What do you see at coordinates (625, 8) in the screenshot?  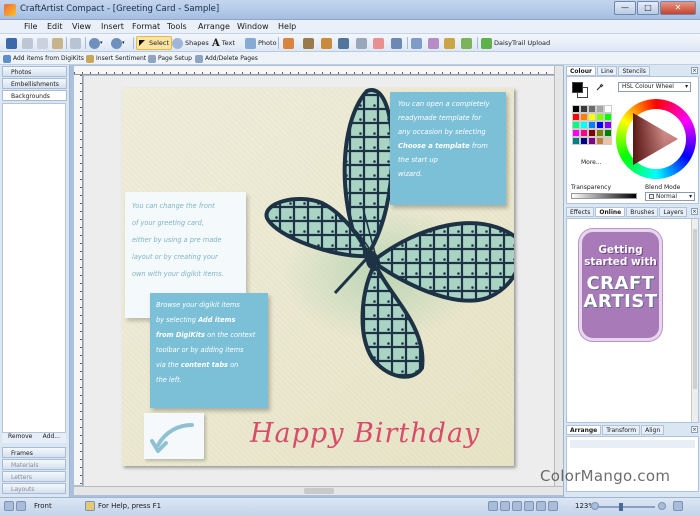 I see `minimize-button: —` at bounding box center [625, 8].